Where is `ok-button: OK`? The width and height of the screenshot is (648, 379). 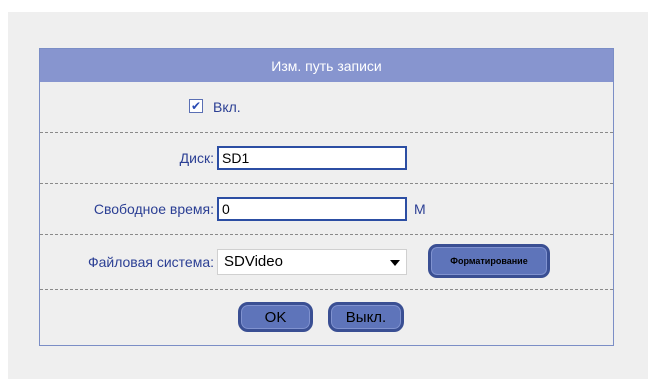
ok-button: OK is located at coordinates (275, 317).